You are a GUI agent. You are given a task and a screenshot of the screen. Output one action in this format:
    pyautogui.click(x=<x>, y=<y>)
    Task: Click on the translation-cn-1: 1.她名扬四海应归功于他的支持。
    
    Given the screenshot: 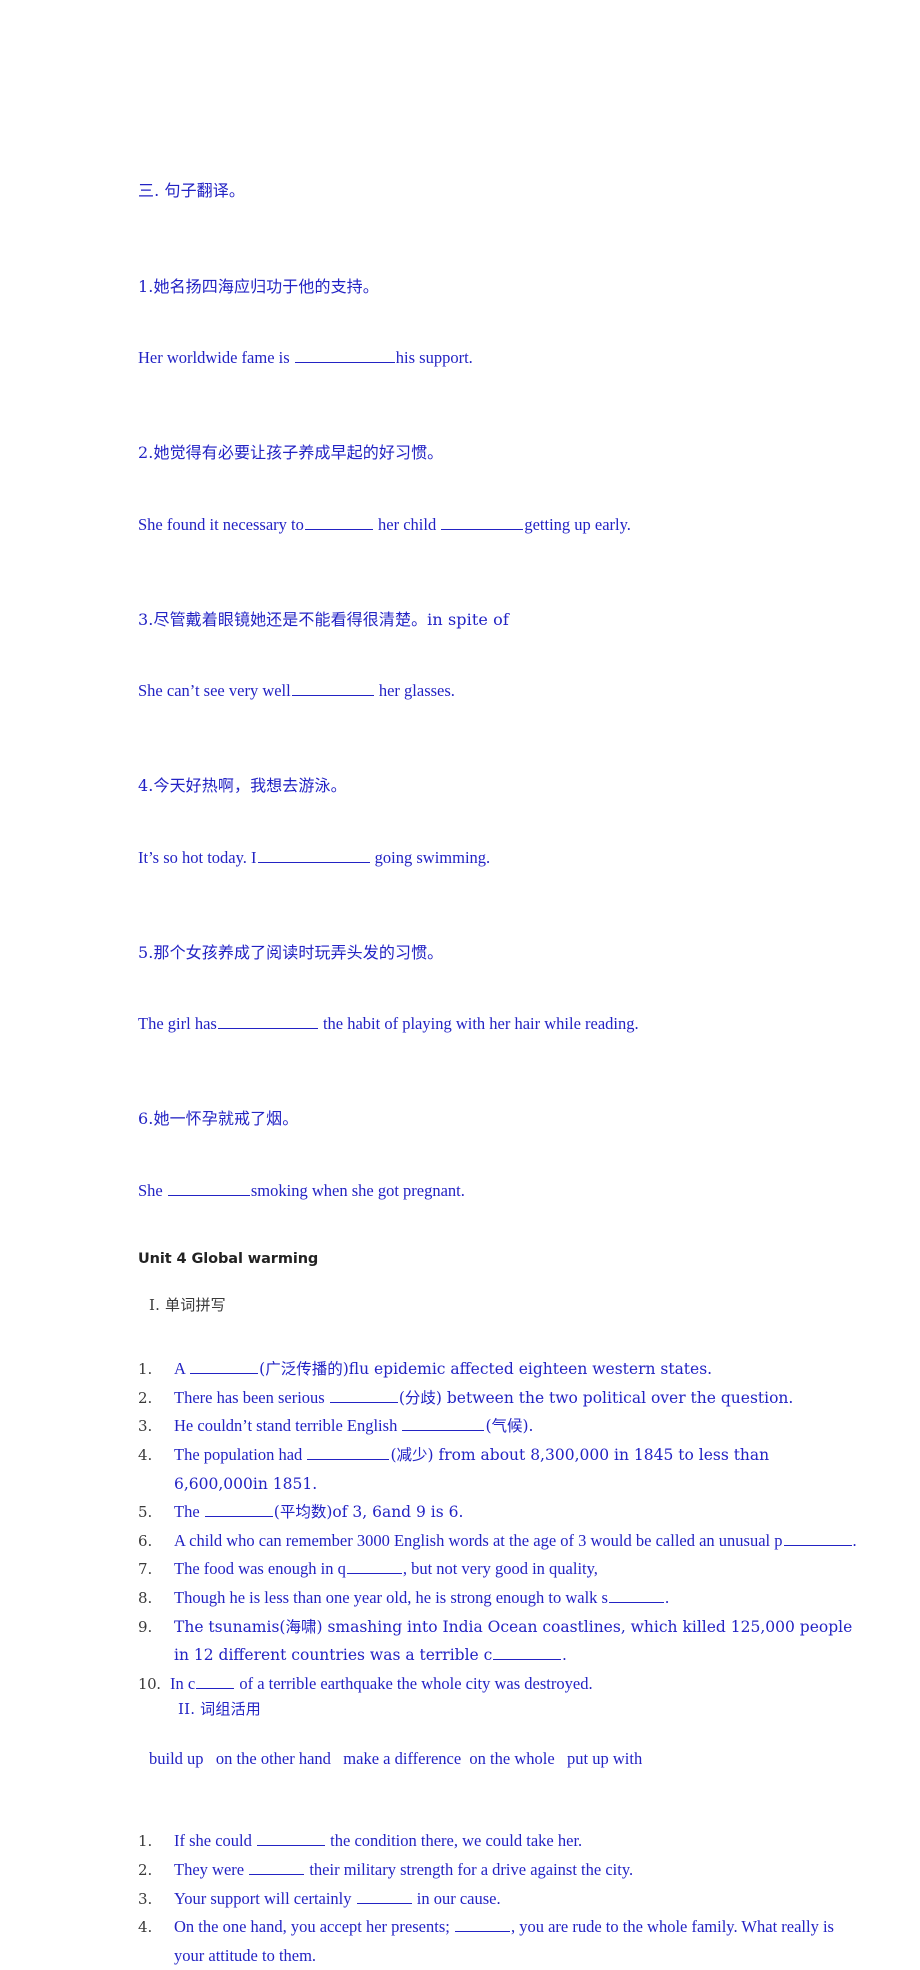 What is the action you would take?
    pyautogui.click(x=258, y=286)
    